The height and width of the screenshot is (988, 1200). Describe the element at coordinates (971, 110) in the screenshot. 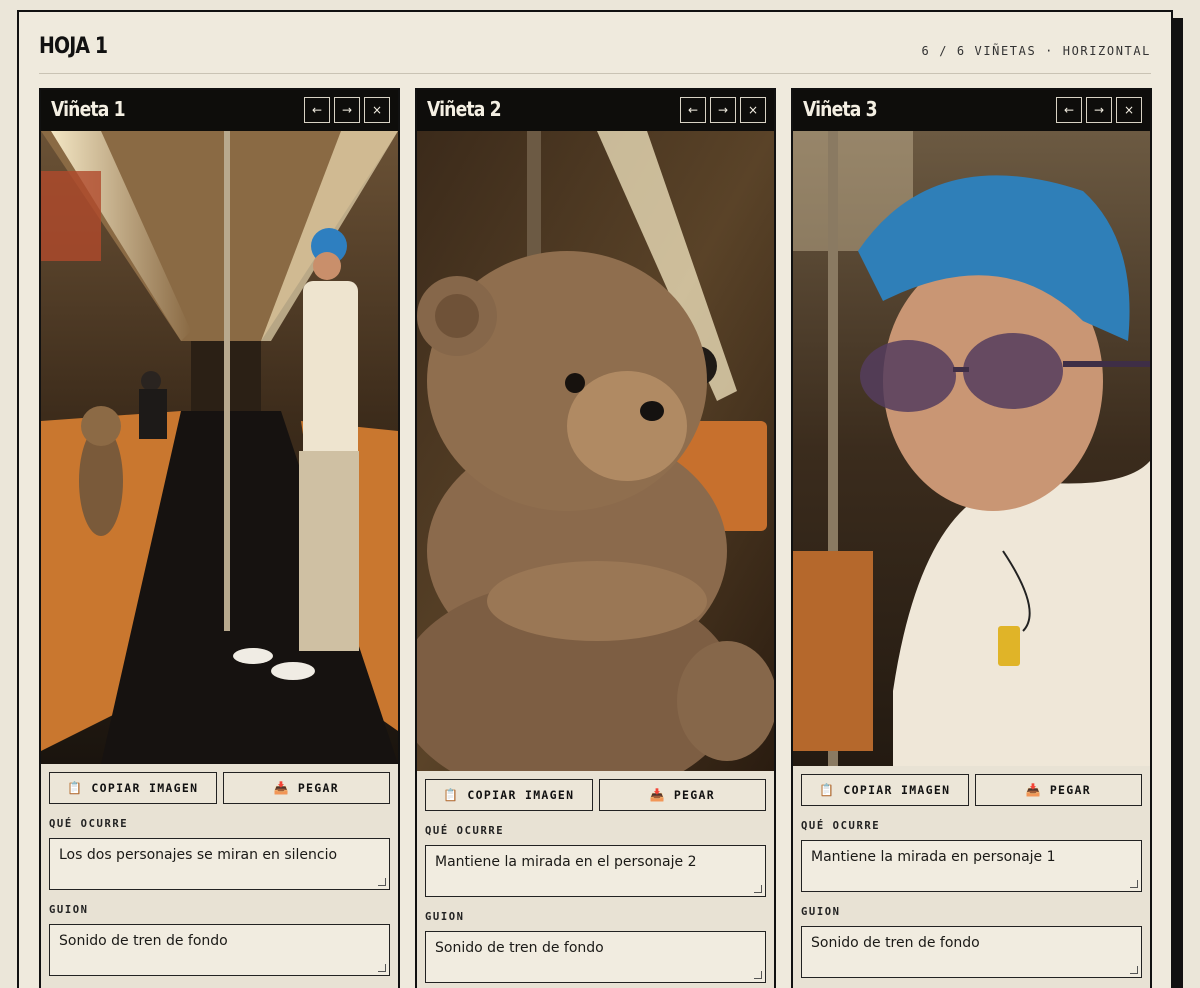

I see `panel-header: Viñeta 3 ← → ×` at that location.